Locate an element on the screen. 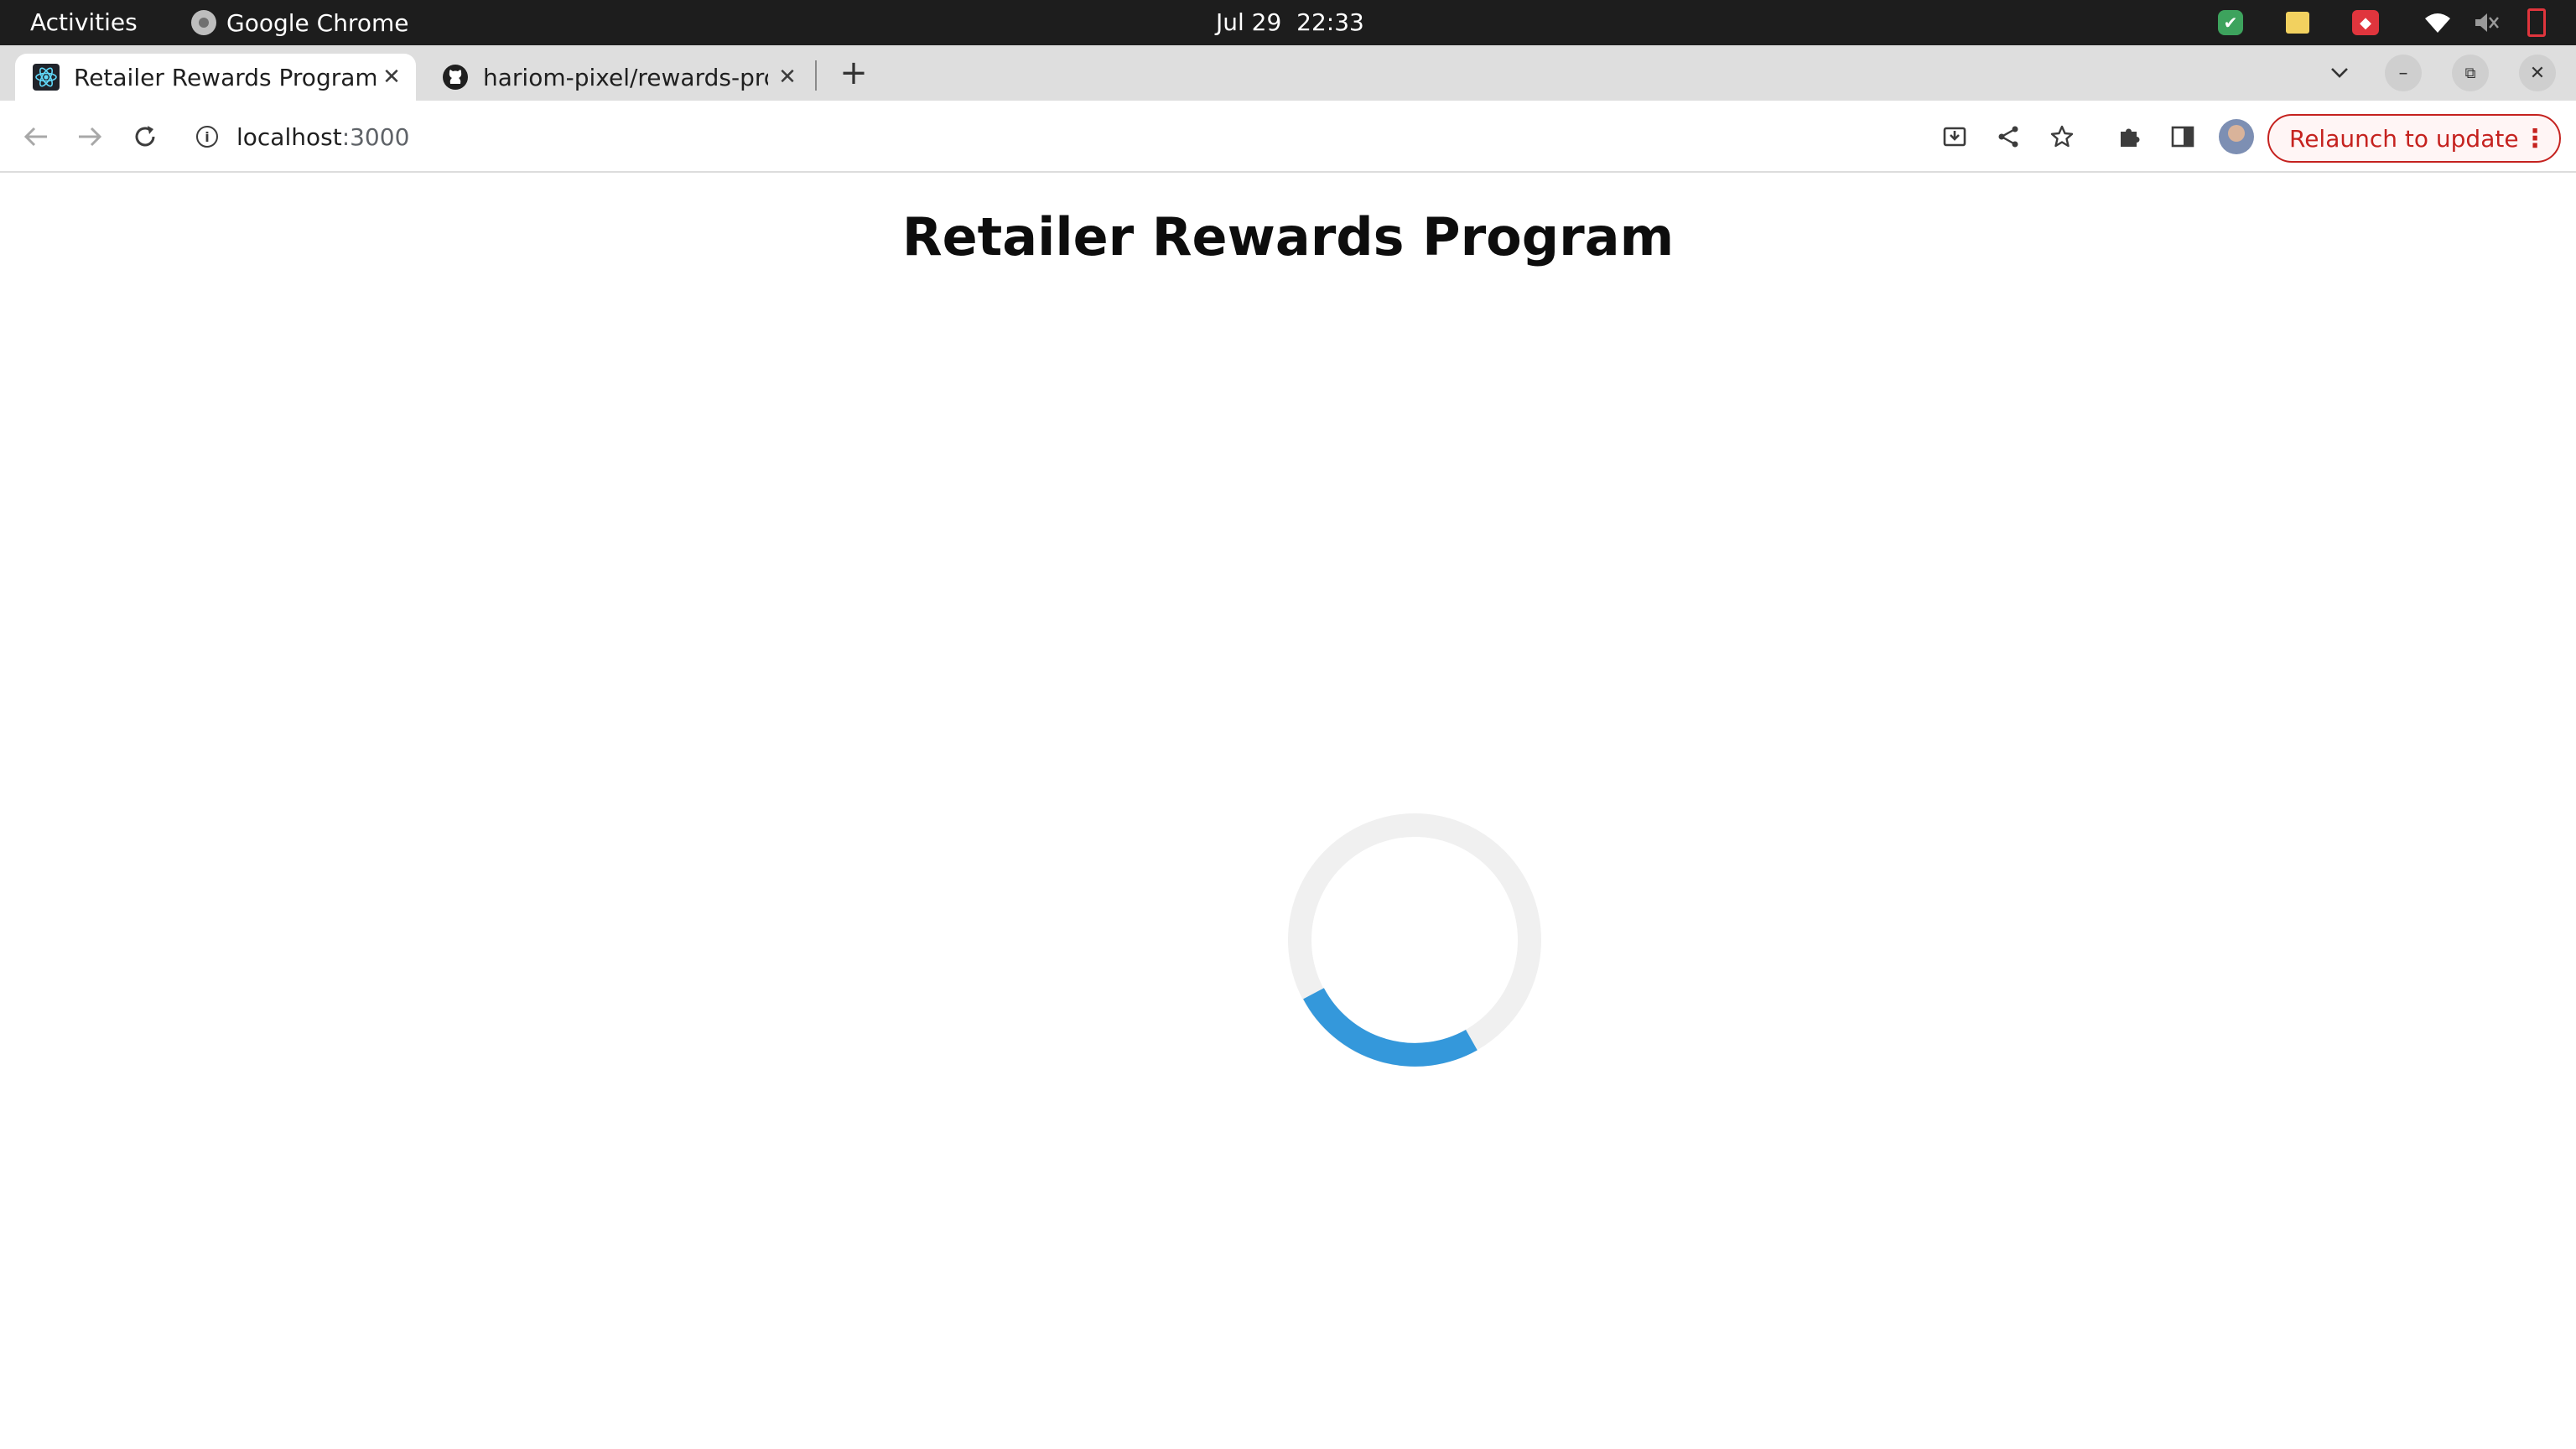  app-menu: Google Chrome is located at coordinates (299, 22).